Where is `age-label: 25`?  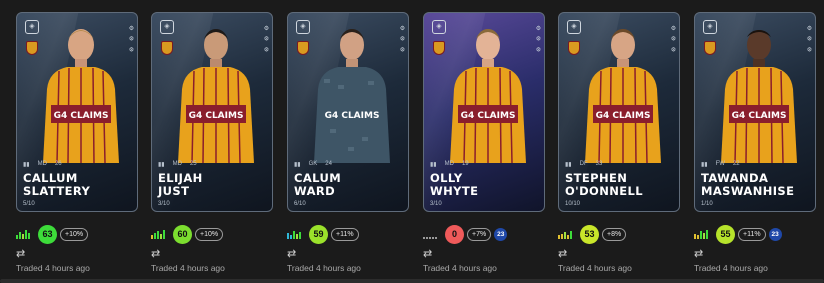
age-label: 25 is located at coordinates (193, 164).